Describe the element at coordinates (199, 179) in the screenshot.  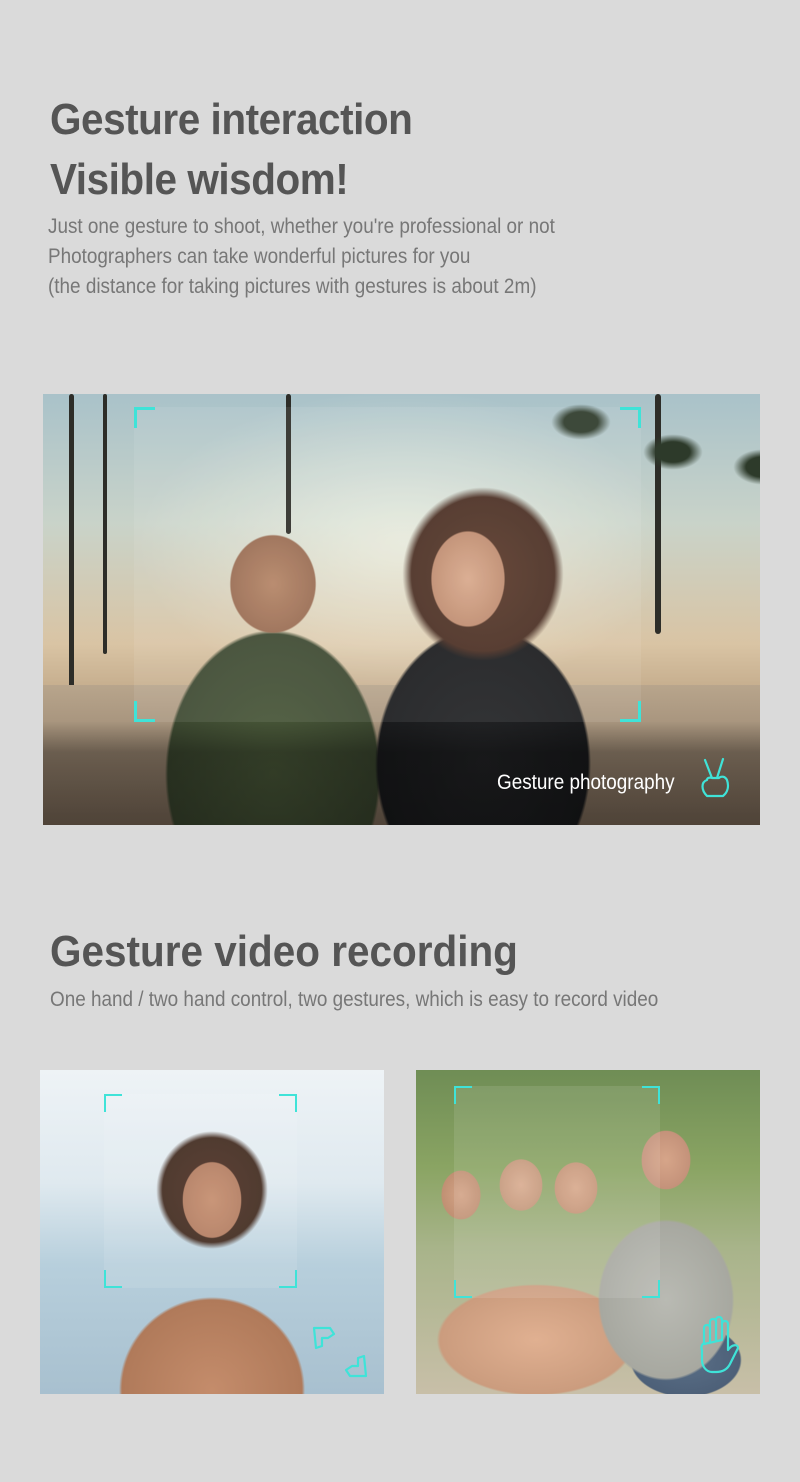
I see `section1-title-line2: Visible wisdom!` at that location.